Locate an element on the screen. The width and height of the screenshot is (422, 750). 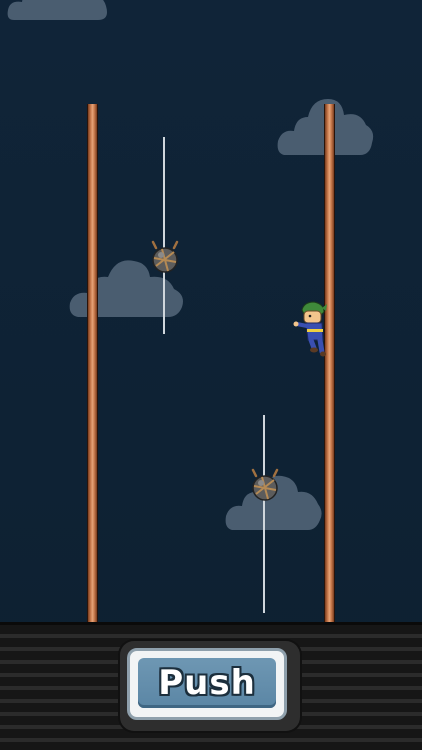
push-button-label: Push is located at coordinates (207, 683).